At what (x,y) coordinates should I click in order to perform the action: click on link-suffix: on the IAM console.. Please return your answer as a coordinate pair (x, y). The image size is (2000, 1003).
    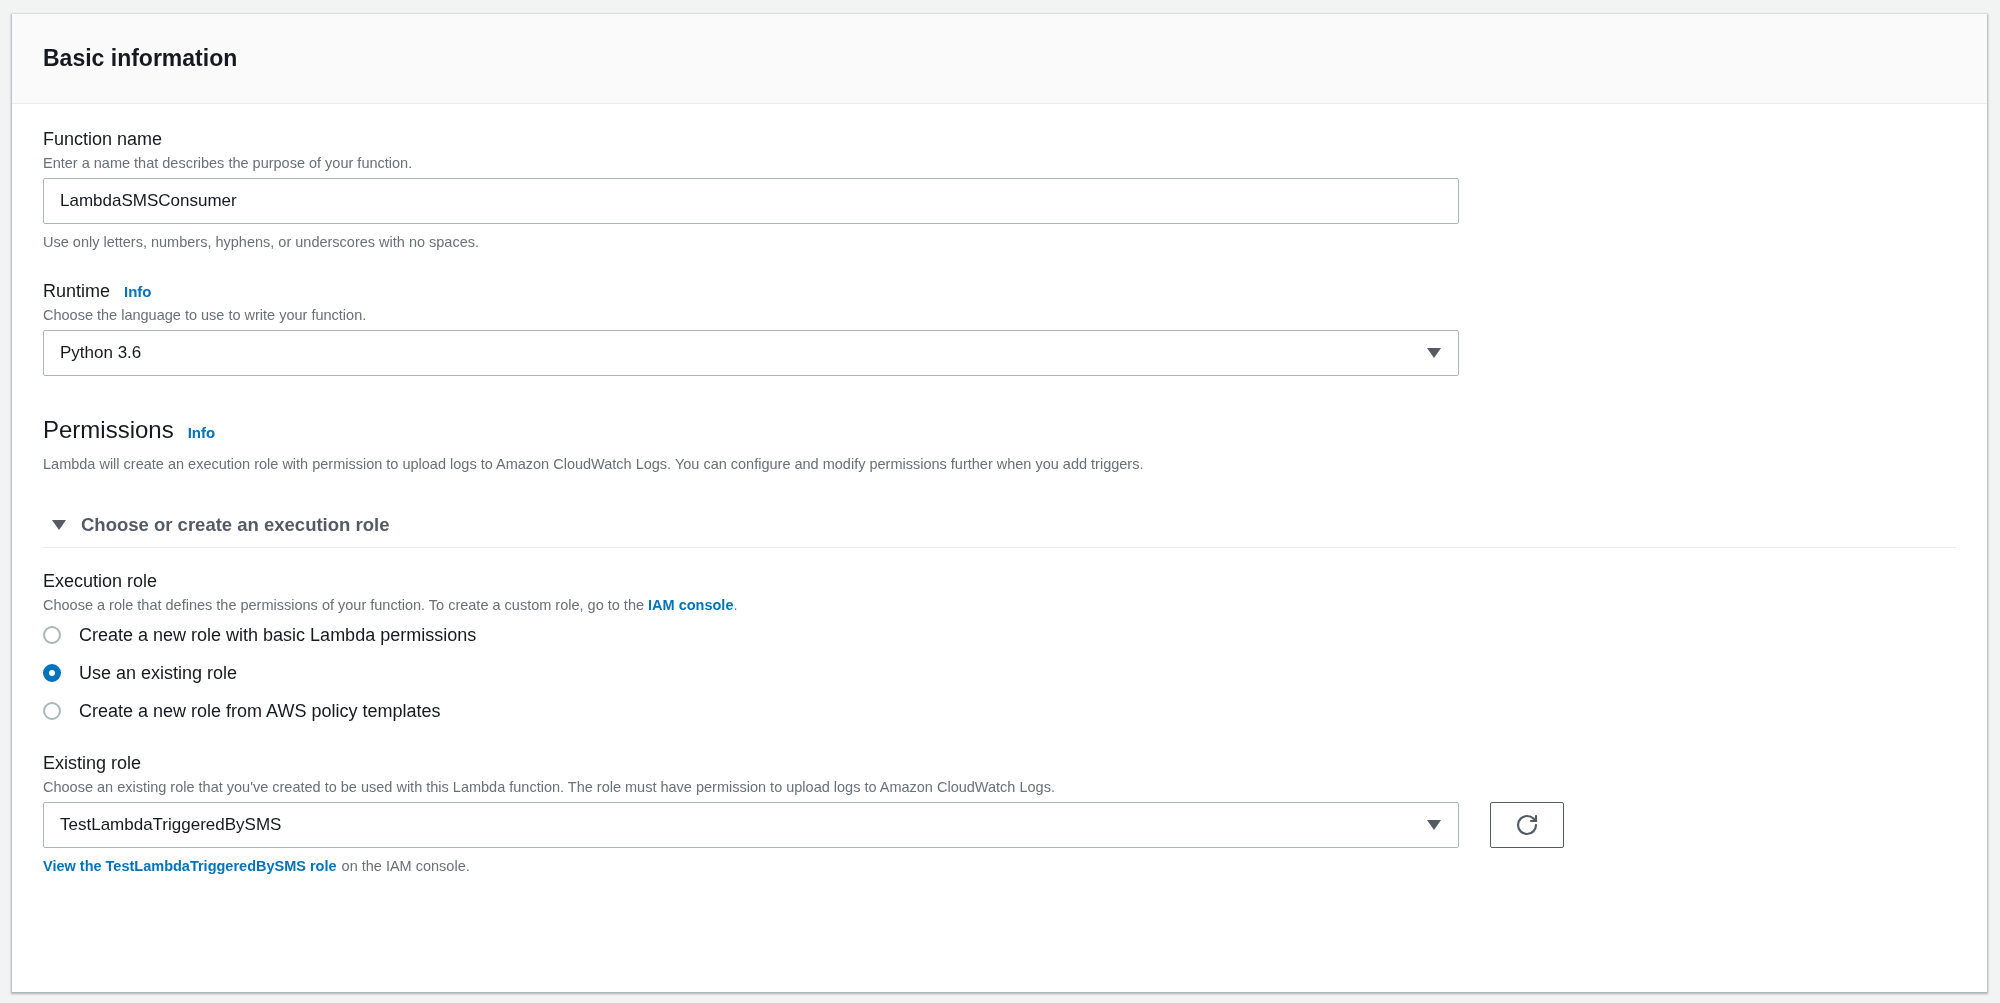
    Looking at the image, I should click on (405, 866).